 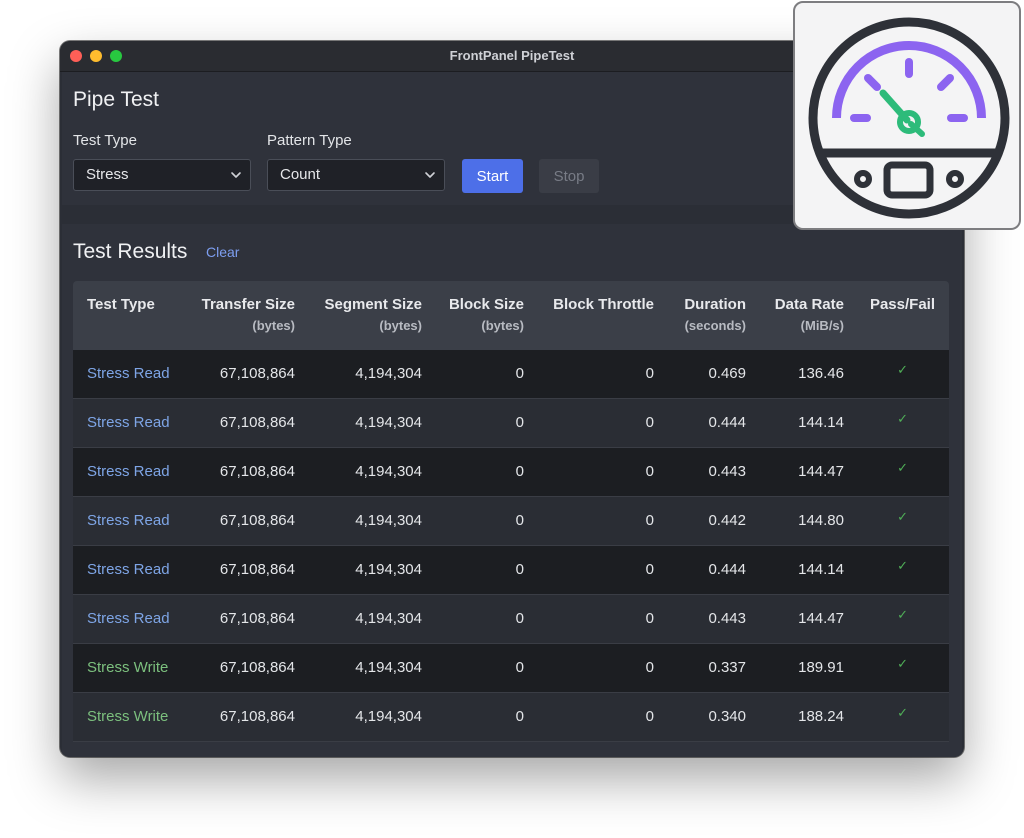 I want to click on test-results-heading: Test Results, so click(x=130, y=251).